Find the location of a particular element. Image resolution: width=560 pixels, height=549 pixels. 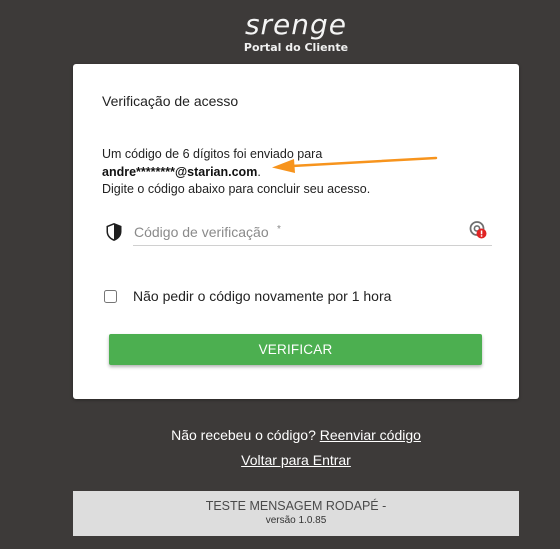

annotation-arrow-icon is located at coordinates (355, 164).